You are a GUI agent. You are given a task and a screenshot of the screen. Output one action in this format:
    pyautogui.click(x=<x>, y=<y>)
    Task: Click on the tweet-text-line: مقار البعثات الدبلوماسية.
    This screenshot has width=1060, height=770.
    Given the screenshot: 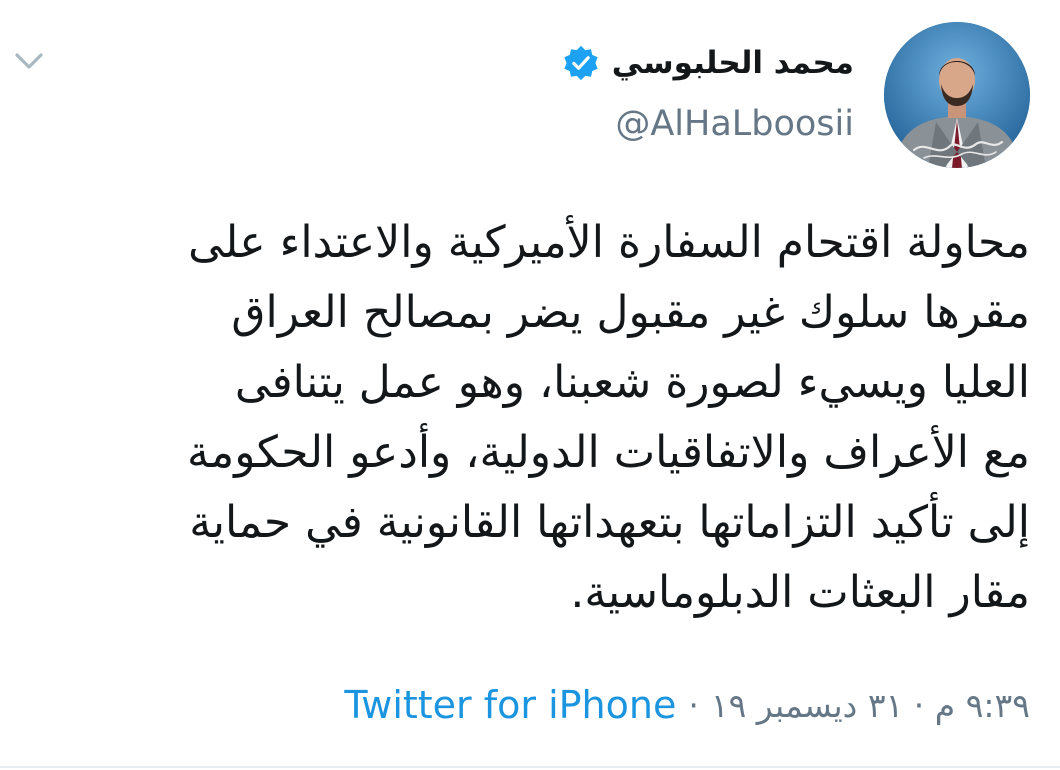 What is the action you would take?
    pyautogui.click(x=800, y=592)
    